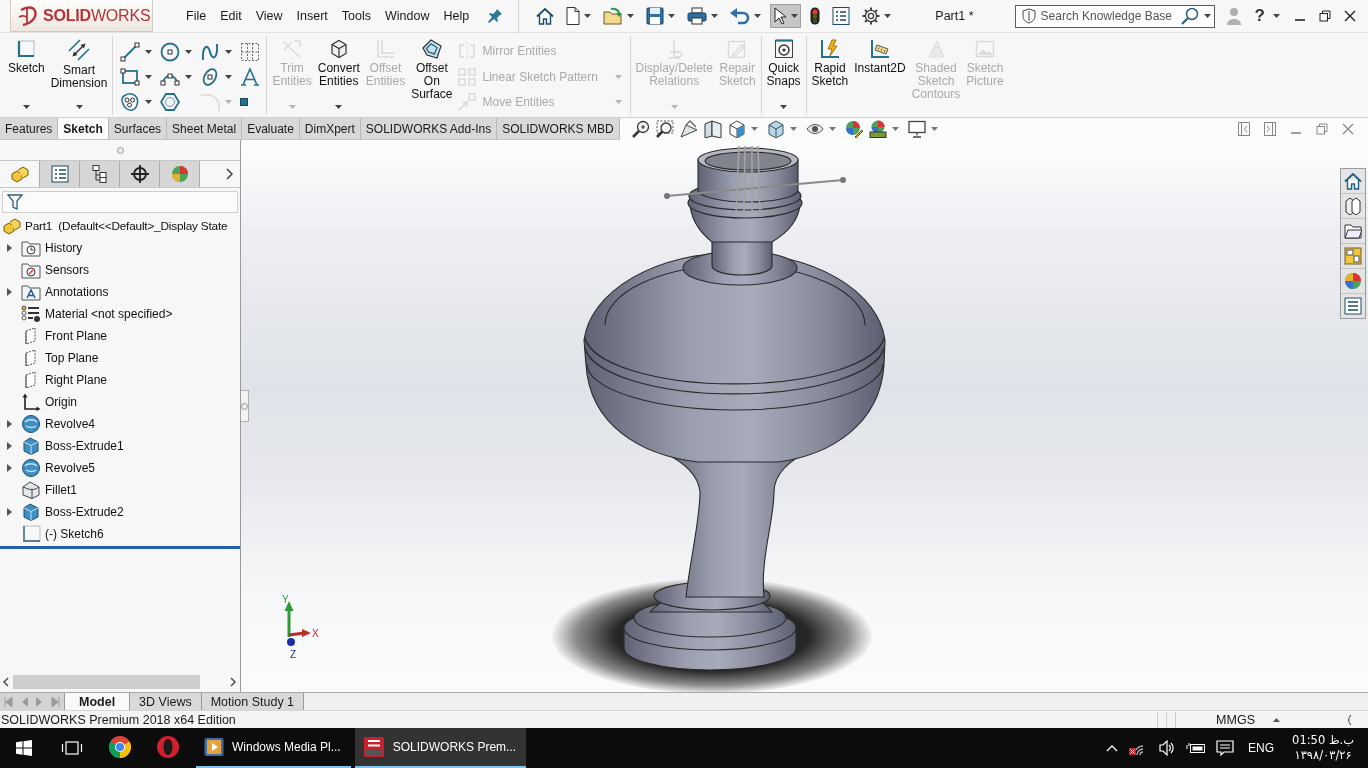 The image size is (1368, 768). I want to click on search-field: Search Knowledge Base, so click(1114, 16).